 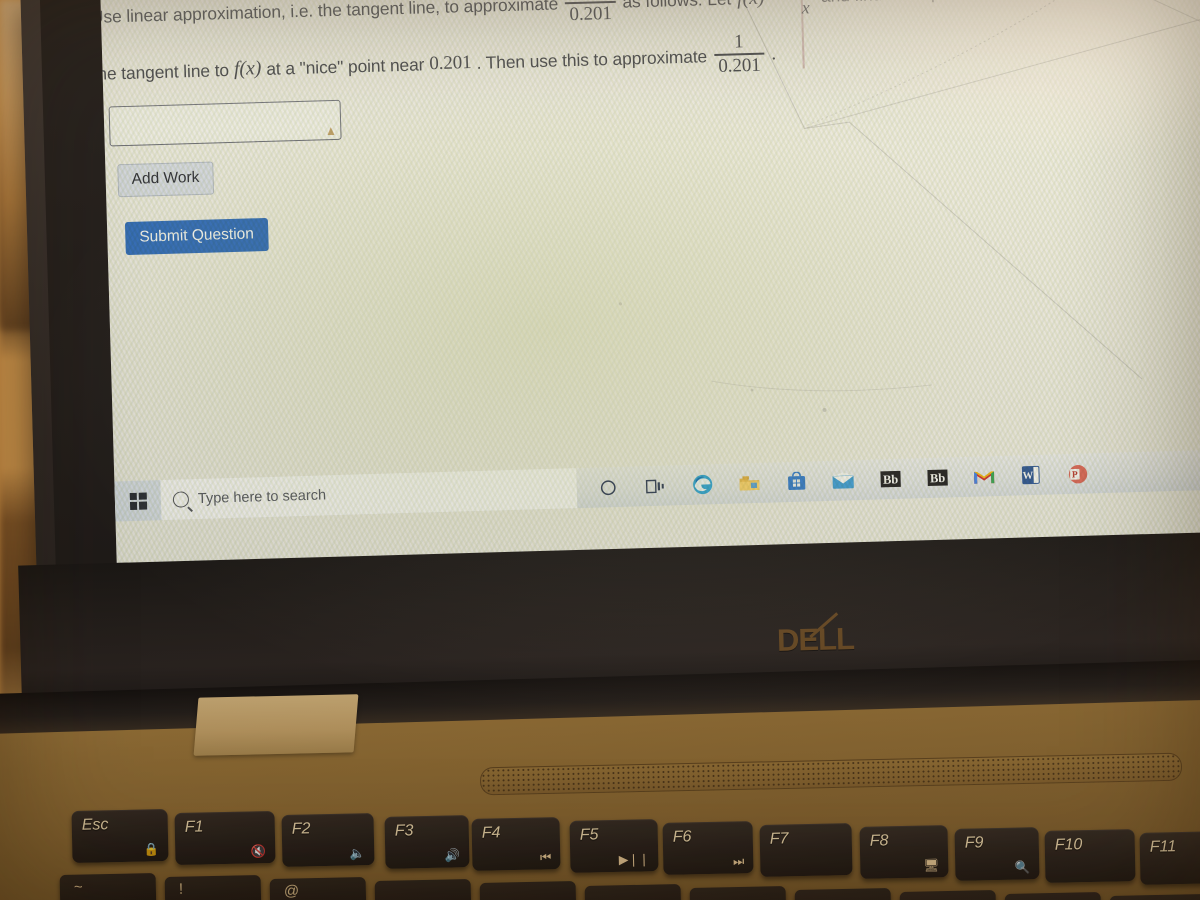 What do you see at coordinates (1090, 856) in the screenshot?
I see `key-f10: F10` at bounding box center [1090, 856].